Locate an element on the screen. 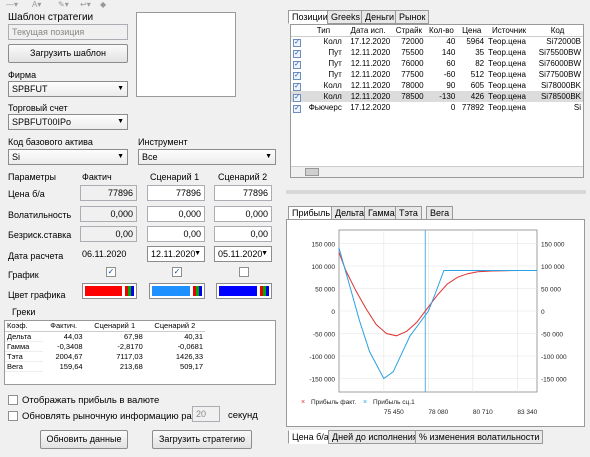  date-label: Дата расчета is located at coordinates (36, 256).